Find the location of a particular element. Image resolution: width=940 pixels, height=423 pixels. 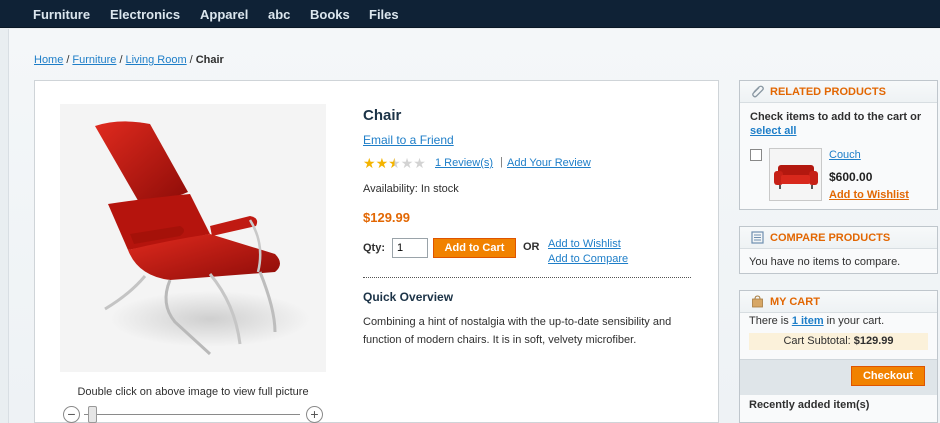

checkout-button: Checkout is located at coordinates (888, 376).